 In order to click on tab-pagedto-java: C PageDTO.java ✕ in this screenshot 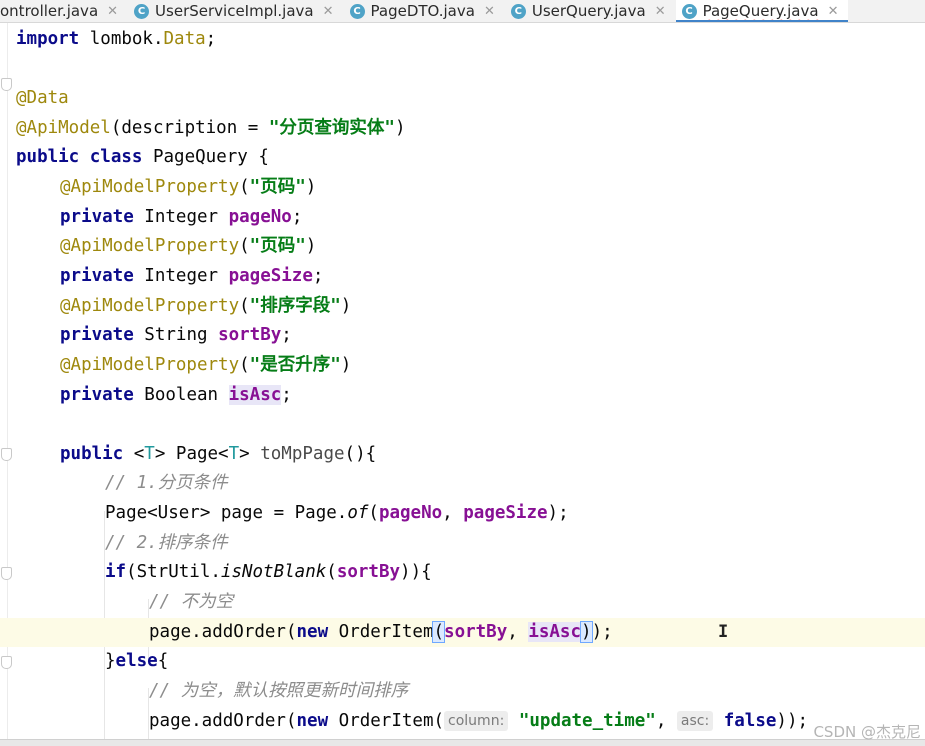, I will do `click(424, 11)`.